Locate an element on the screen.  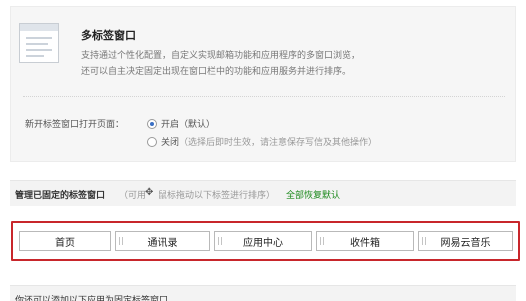
tab-label: 首页 is located at coordinates (65, 243).